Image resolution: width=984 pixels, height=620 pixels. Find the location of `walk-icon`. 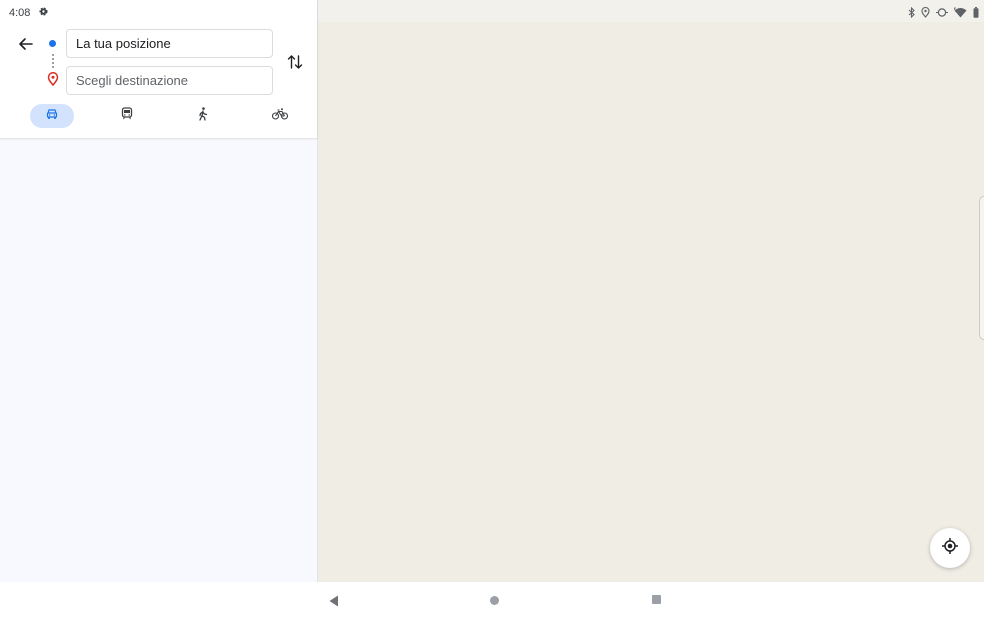

walk-icon is located at coordinates (203, 116).